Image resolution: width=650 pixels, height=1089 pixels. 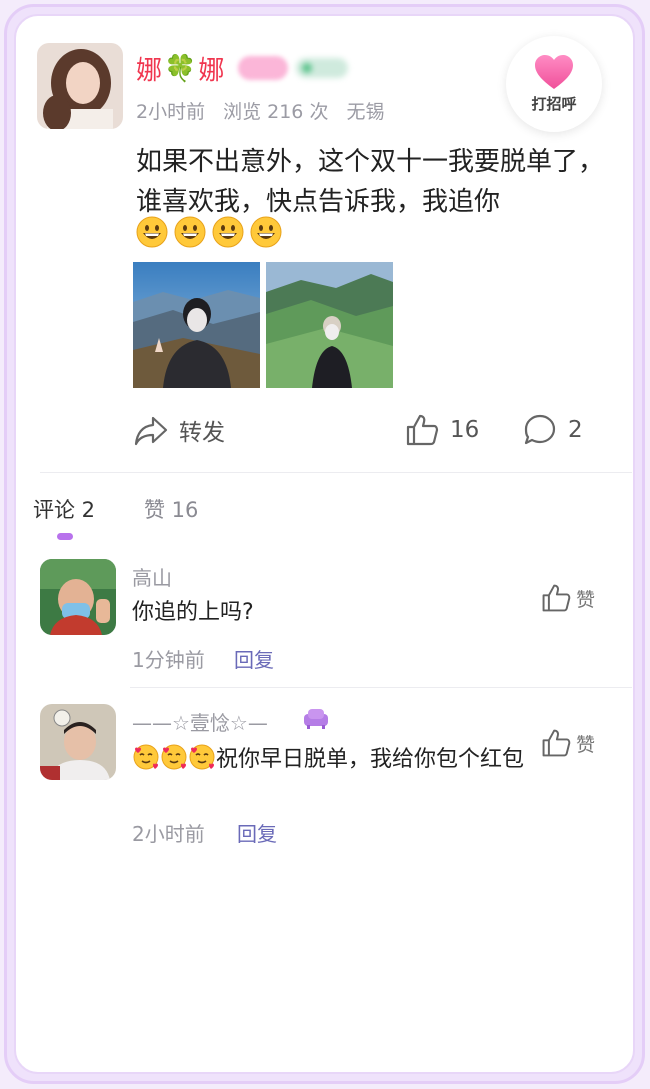 I want to click on comment-time: 1分钟前, so click(x=168, y=660).